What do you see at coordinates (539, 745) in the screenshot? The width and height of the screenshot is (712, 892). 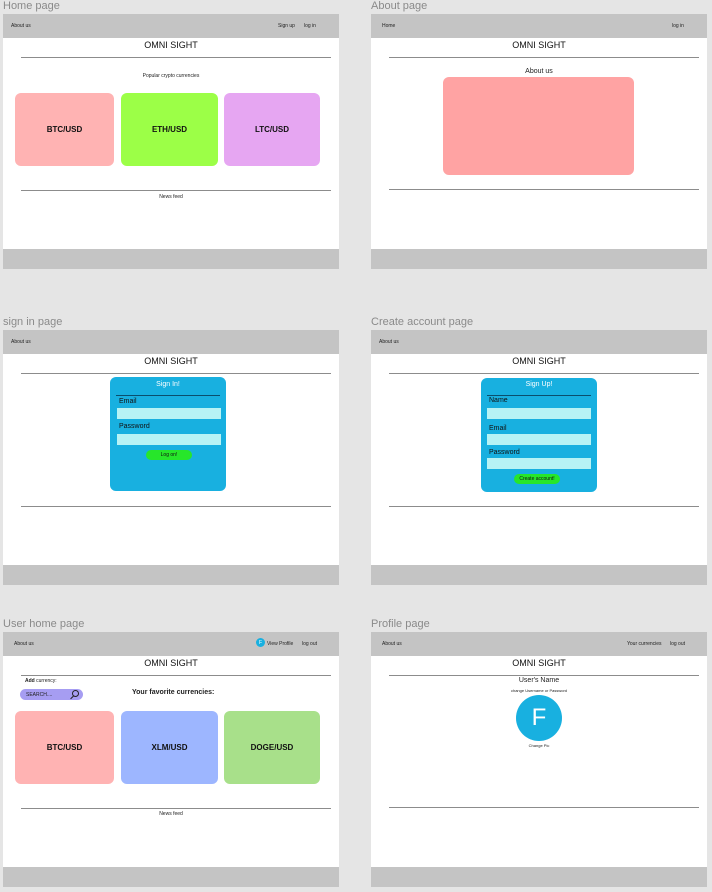 I see `change-pic-link: Change Pic` at bounding box center [539, 745].